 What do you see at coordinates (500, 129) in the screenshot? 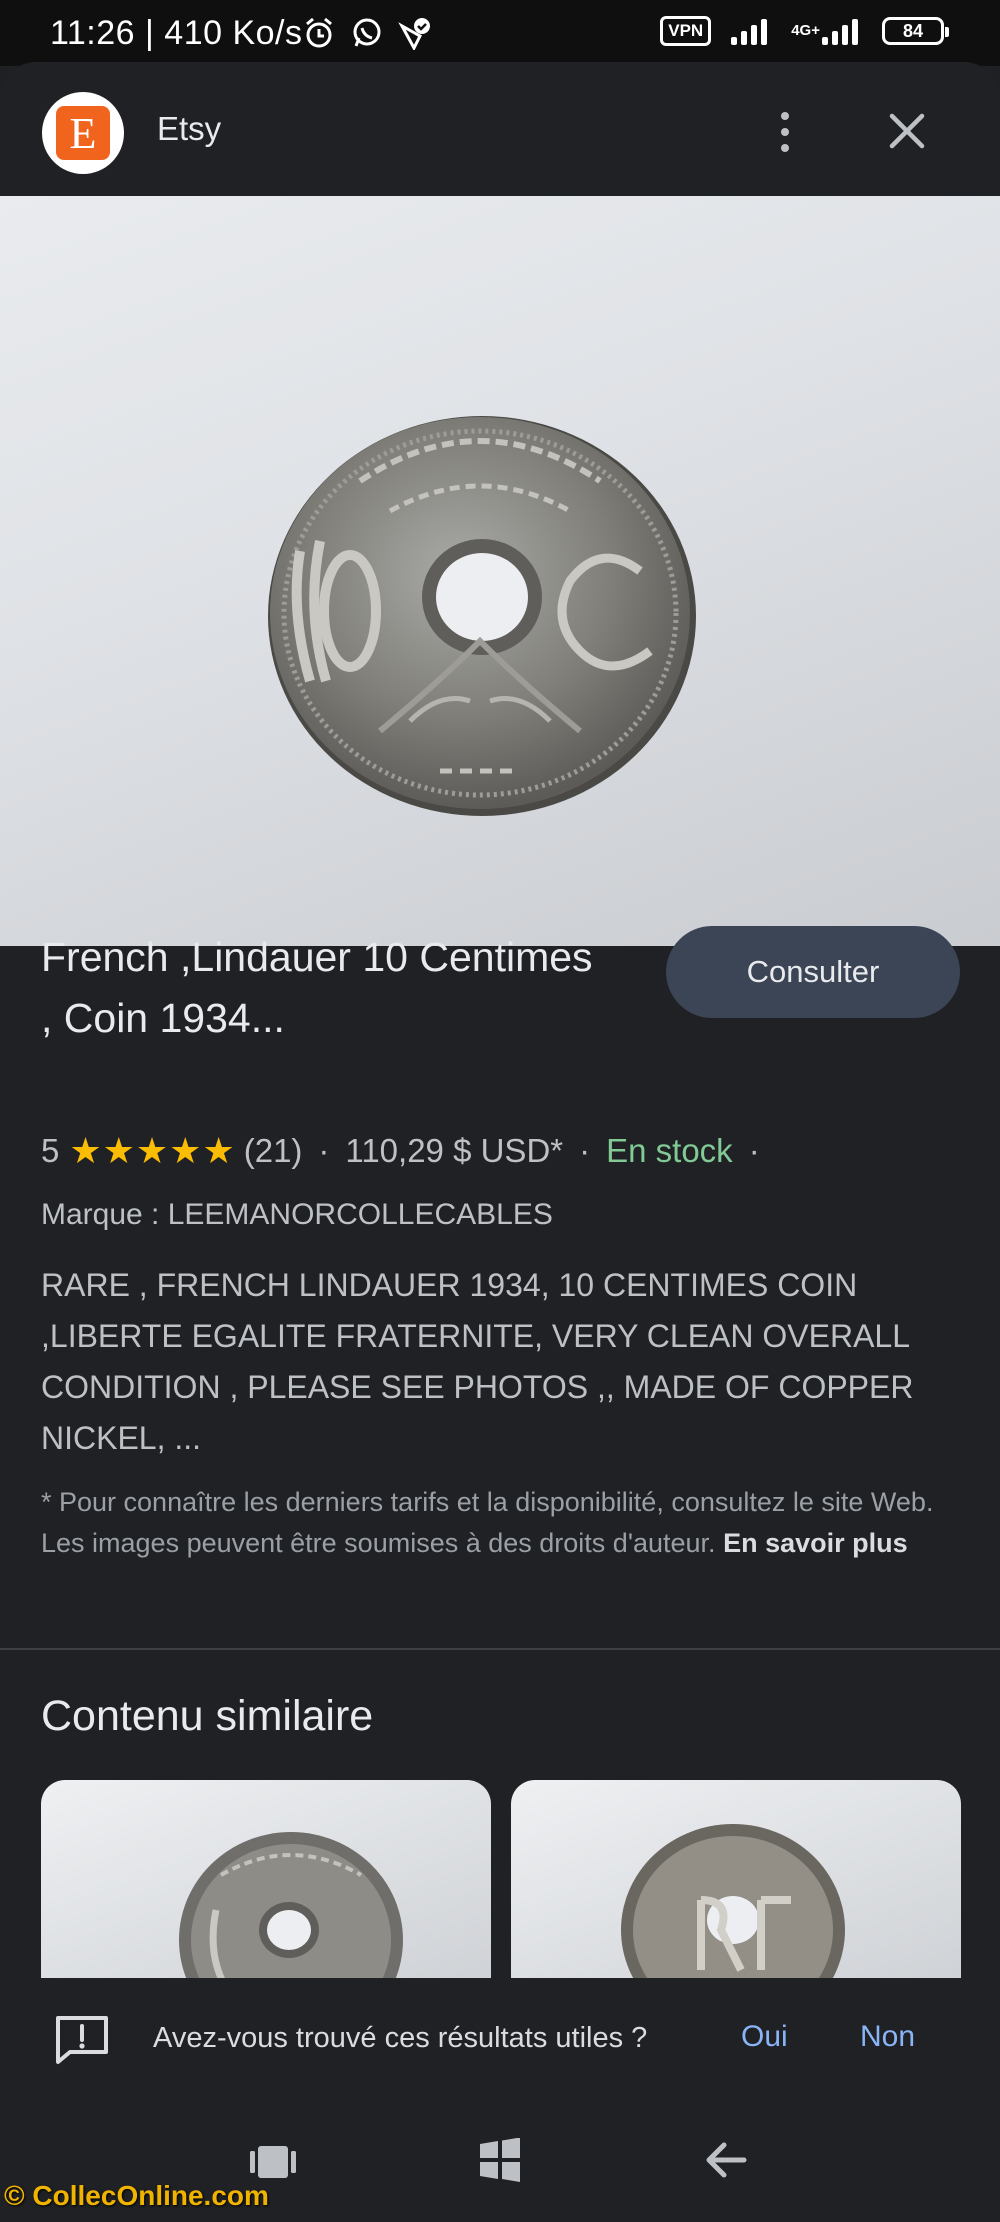
I see `sheet-header: E Etsy` at bounding box center [500, 129].